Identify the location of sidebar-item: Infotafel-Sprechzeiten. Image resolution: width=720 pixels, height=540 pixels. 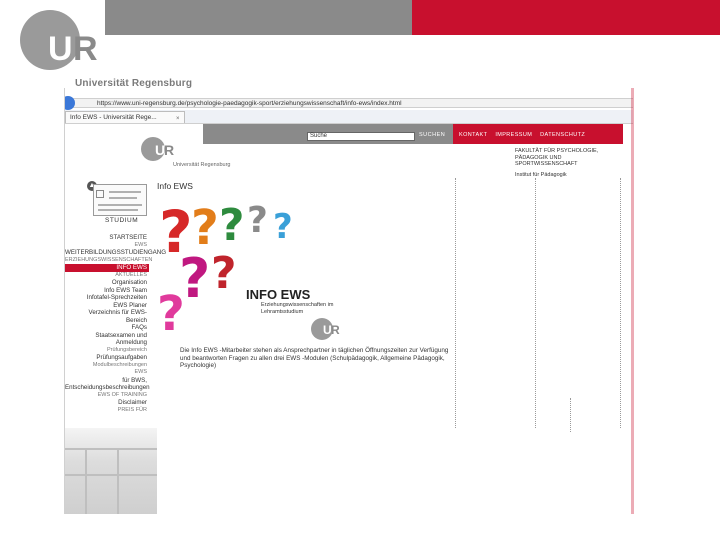
(107, 298).